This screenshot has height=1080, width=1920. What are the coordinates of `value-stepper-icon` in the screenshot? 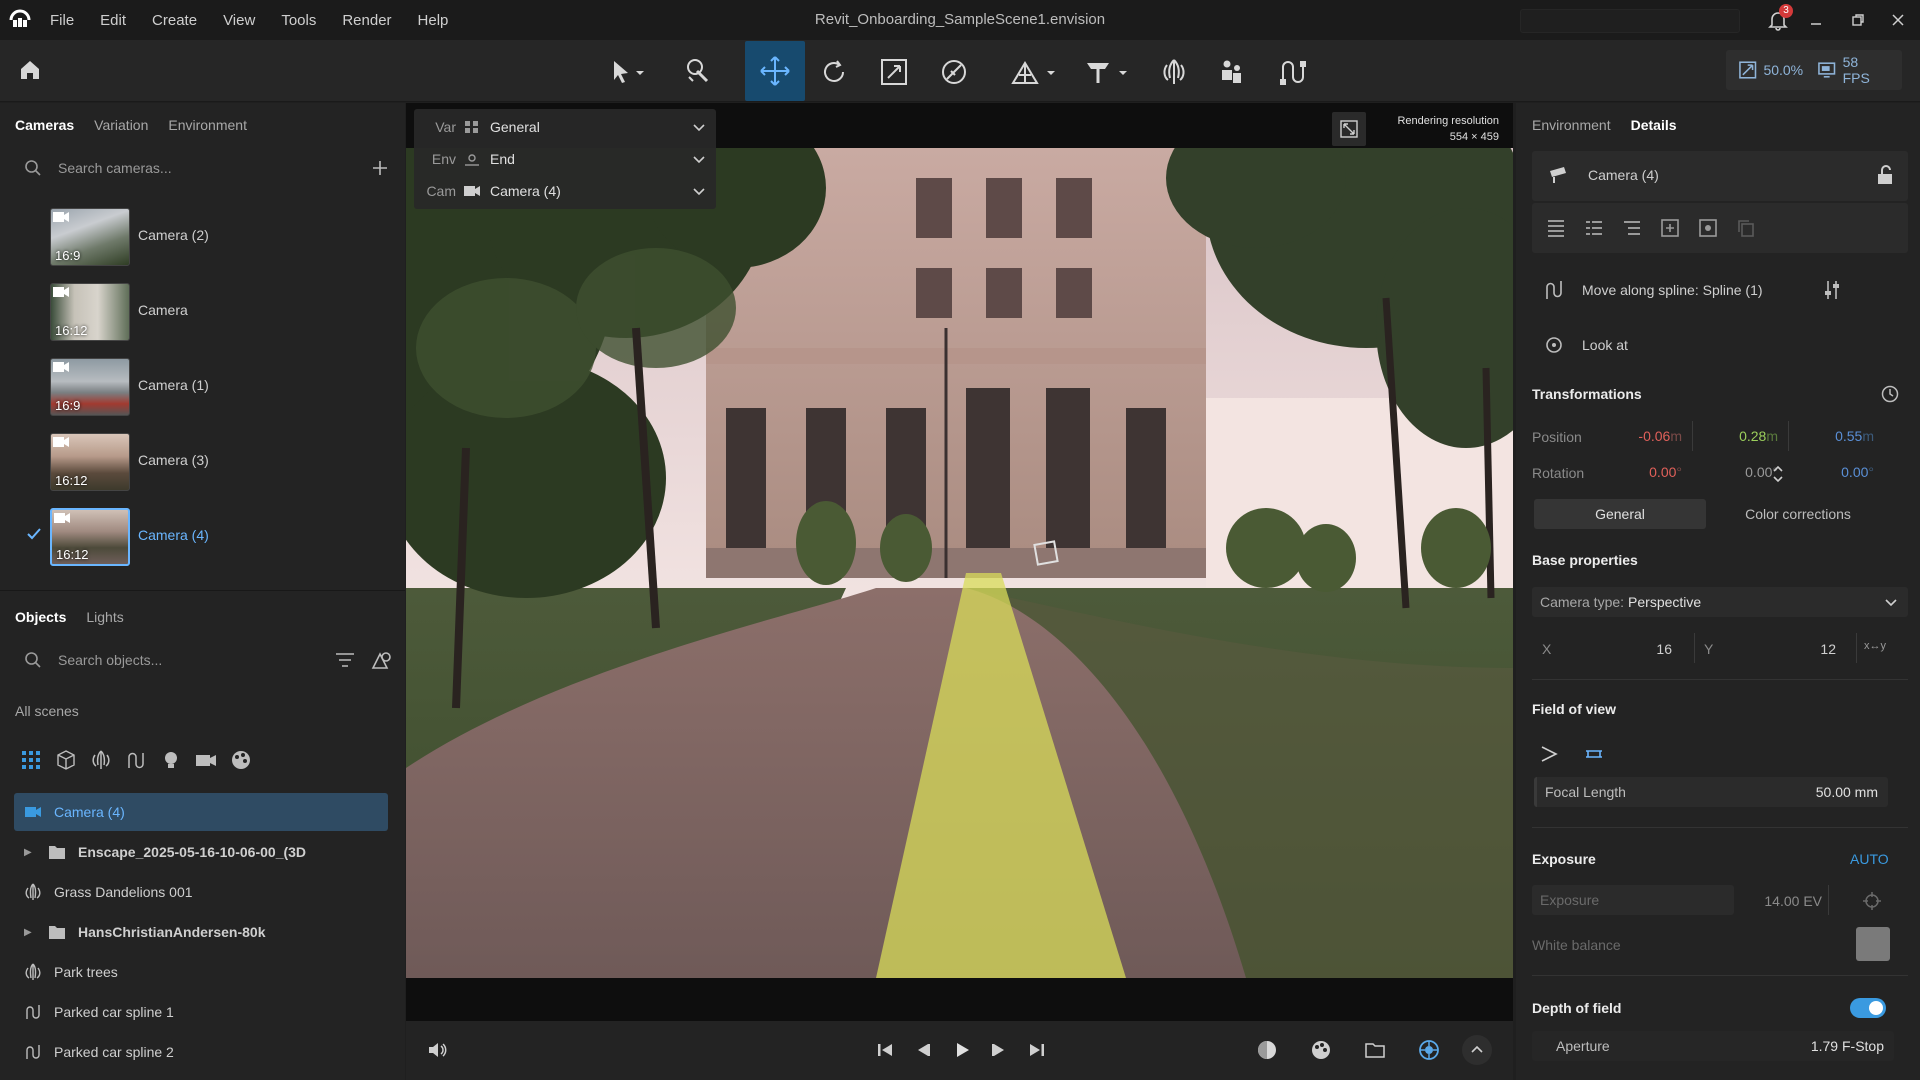 It's located at (1778, 474).